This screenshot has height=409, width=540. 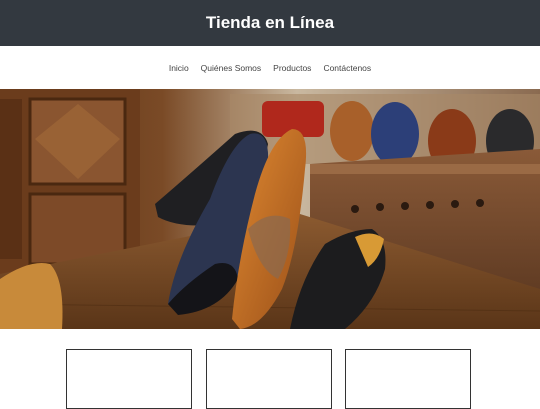 What do you see at coordinates (231, 68) in the screenshot?
I see `nav-link-quienes-somos: Quiénes Somos` at bounding box center [231, 68].